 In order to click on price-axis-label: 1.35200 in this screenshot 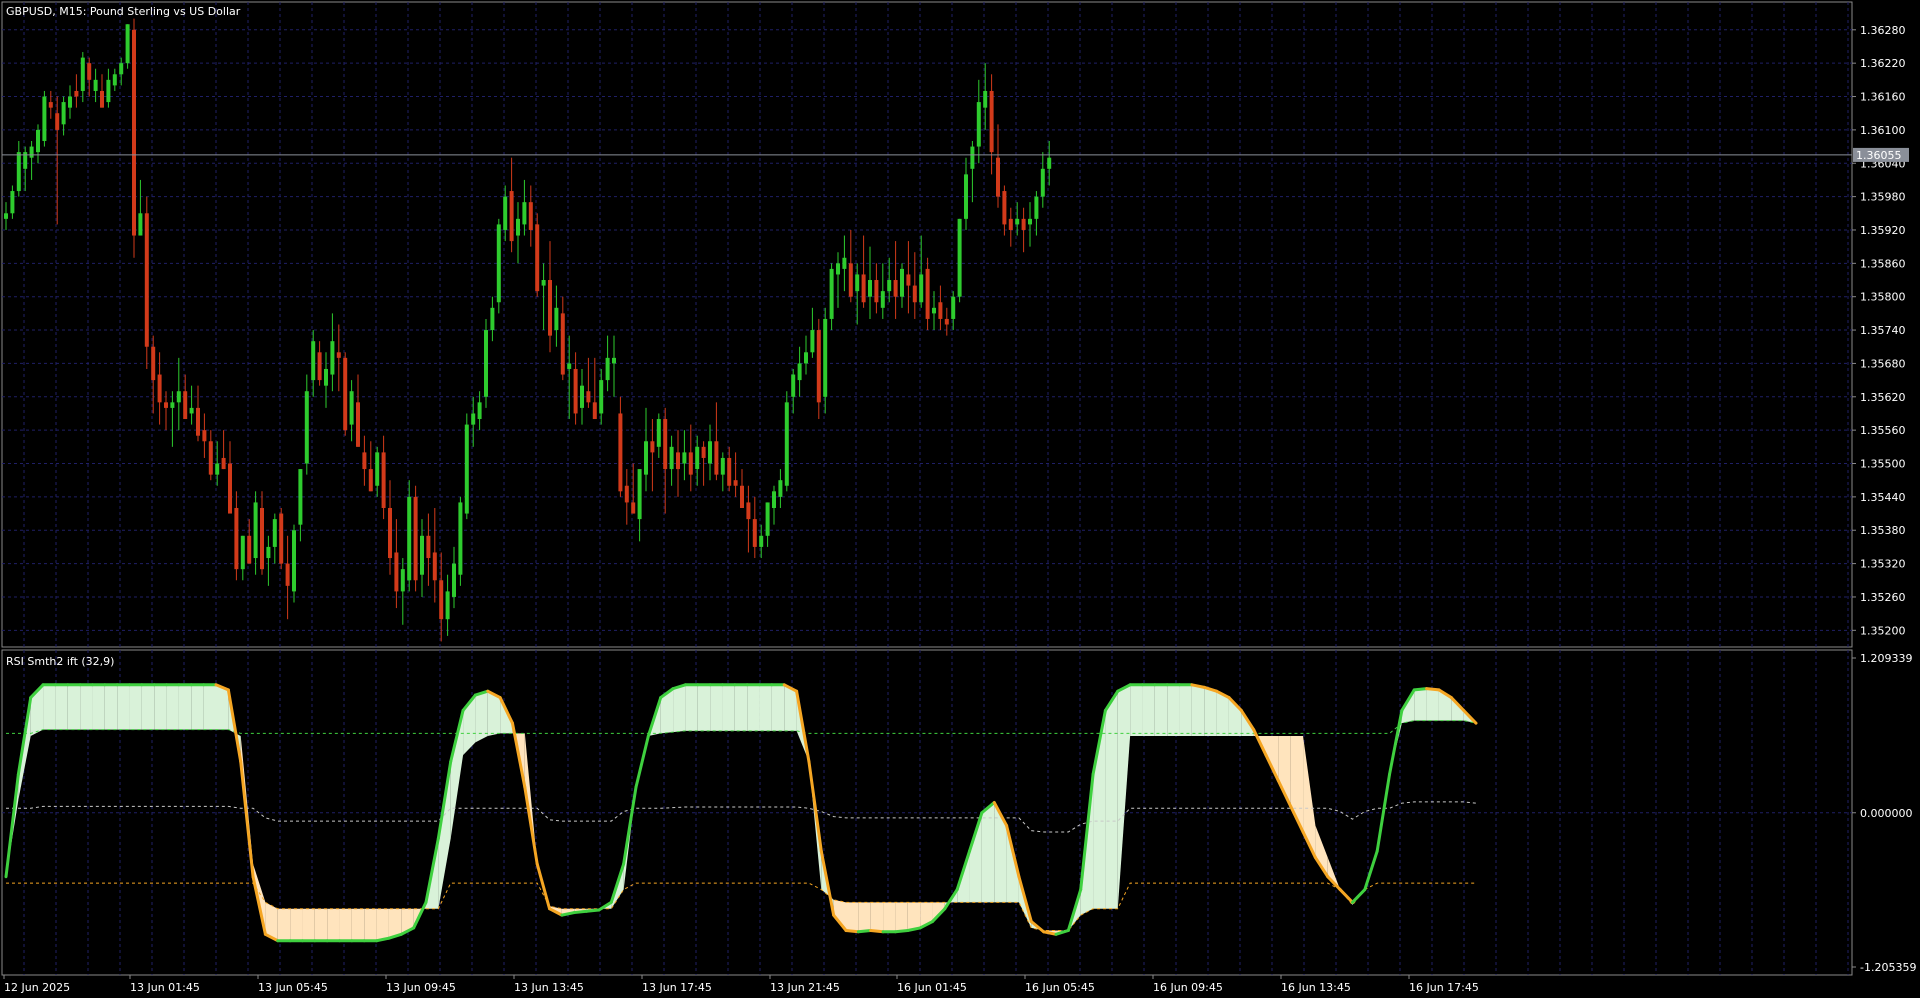, I will do `click(1883, 630)`.